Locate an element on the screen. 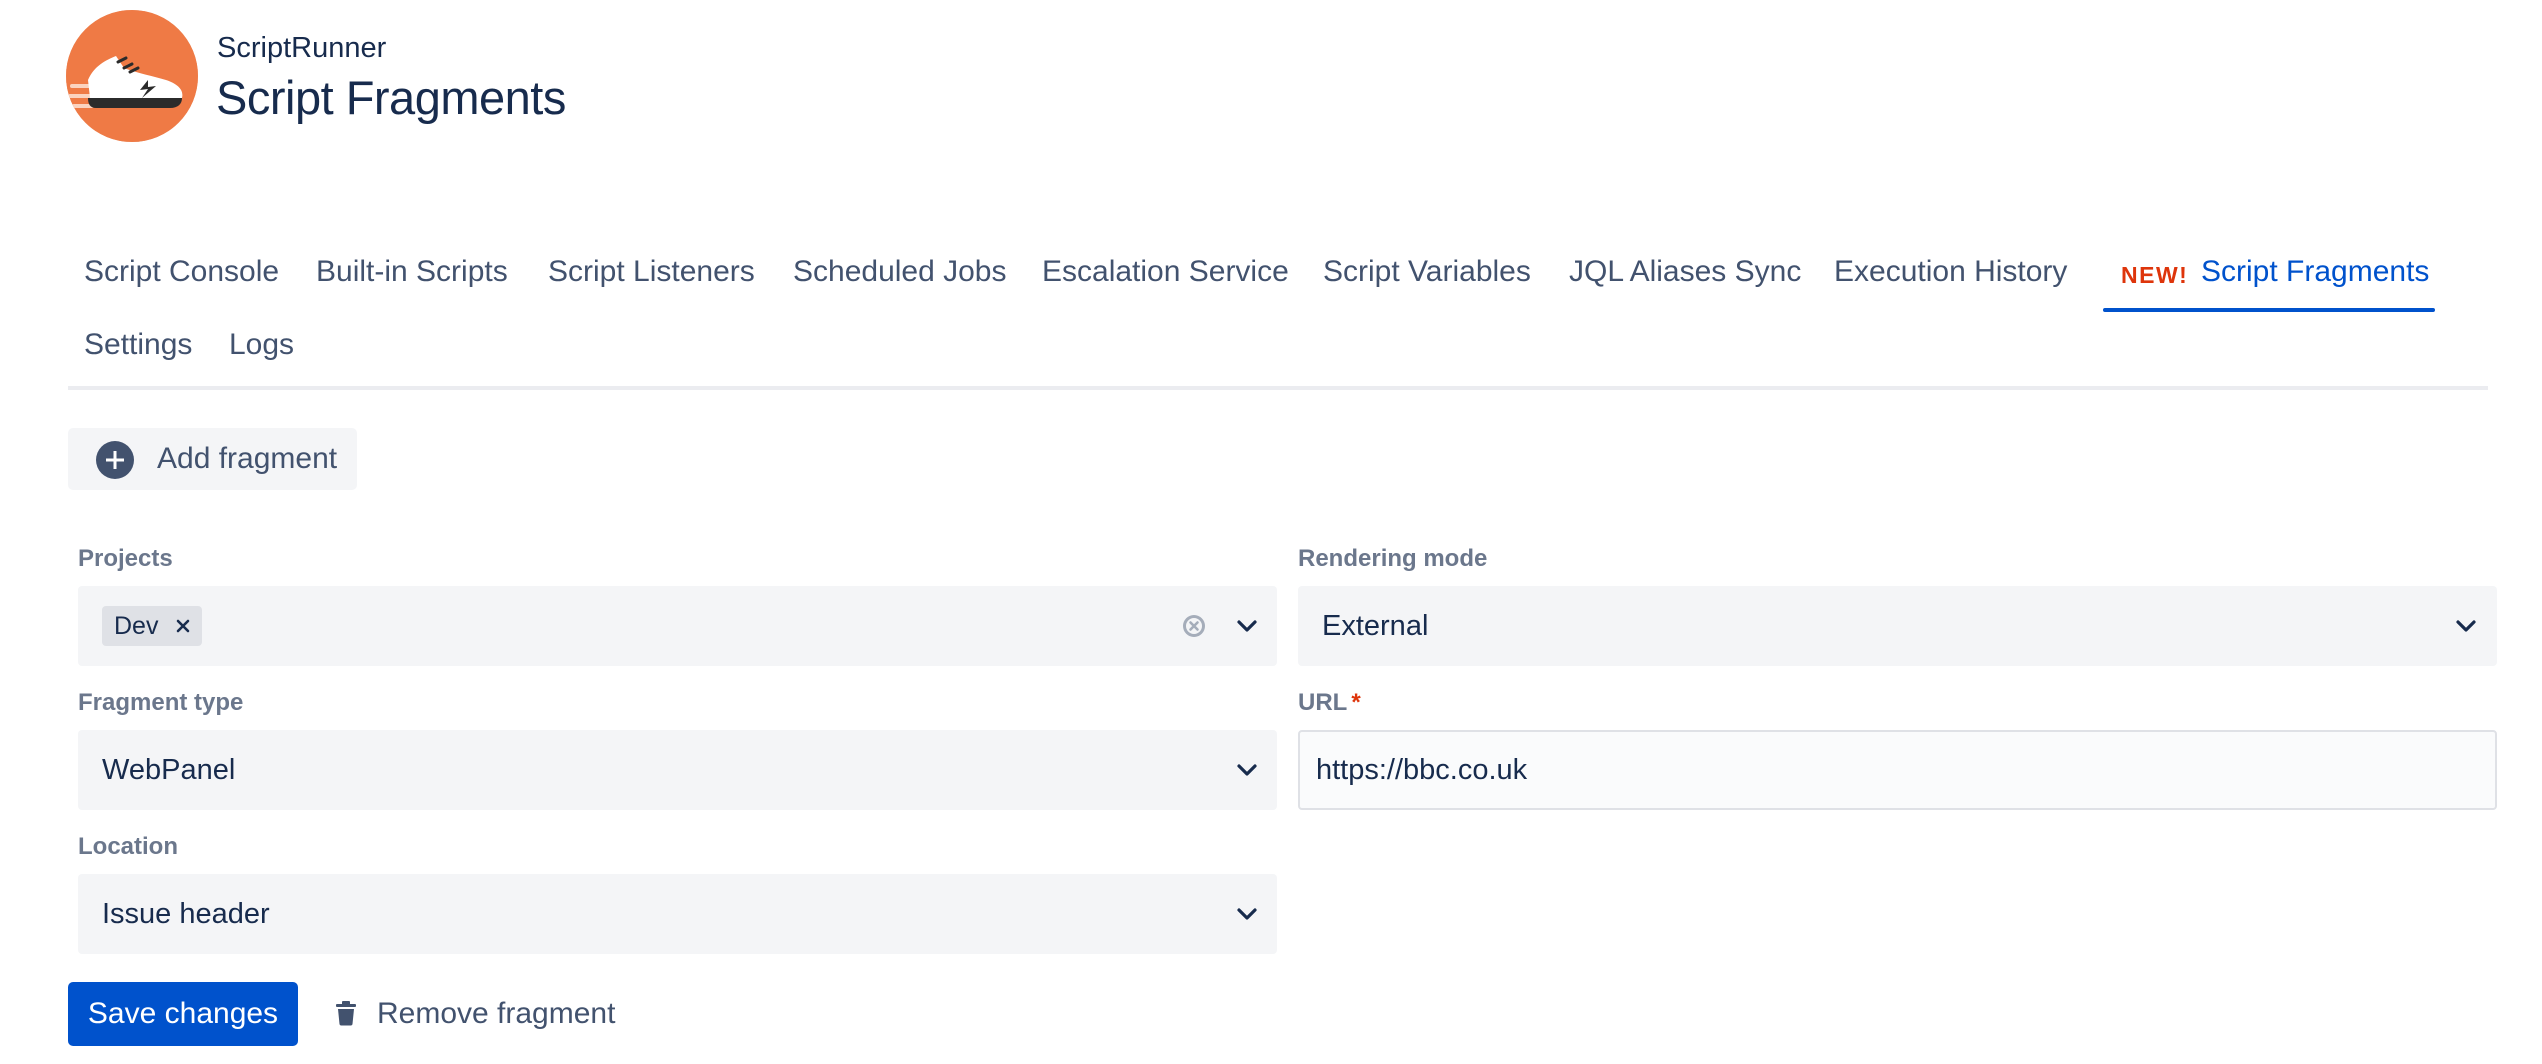 Image resolution: width=2542 pixels, height=1064 pixels. url-label: URL * is located at coordinates (1329, 703).